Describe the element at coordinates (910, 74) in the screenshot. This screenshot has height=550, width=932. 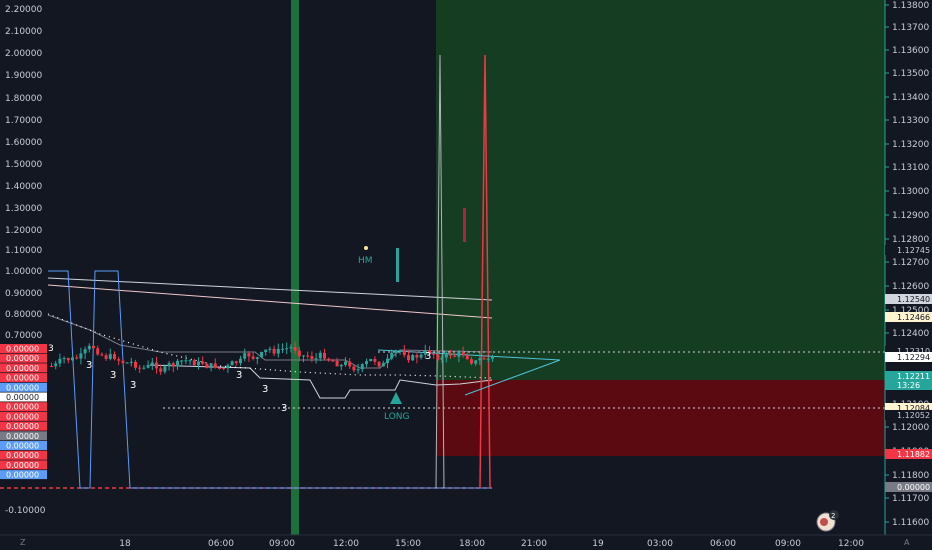
I see `right-axis-tick: 1.13500` at that location.